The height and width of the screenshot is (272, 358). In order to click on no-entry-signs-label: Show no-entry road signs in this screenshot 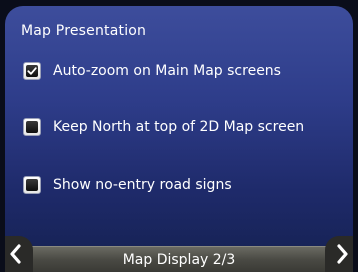, I will do `click(142, 185)`.